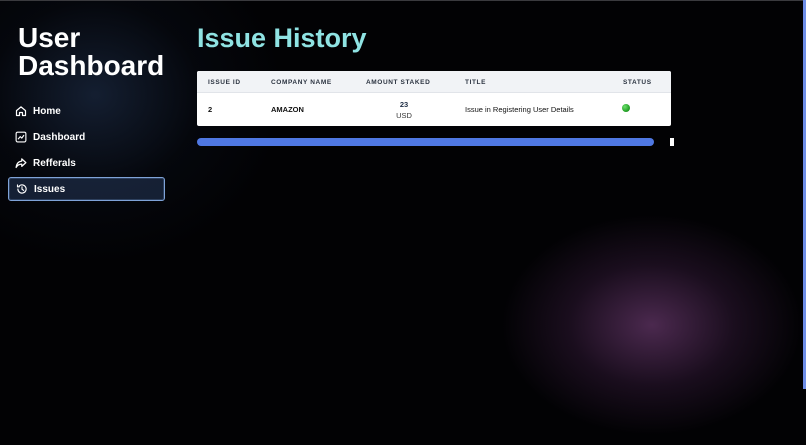 Image resolution: width=806 pixels, height=445 pixels. Describe the element at coordinates (398, 82) in the screenshot. I see `column-header-amount-staked: AMOUNT STAKED` at that location.